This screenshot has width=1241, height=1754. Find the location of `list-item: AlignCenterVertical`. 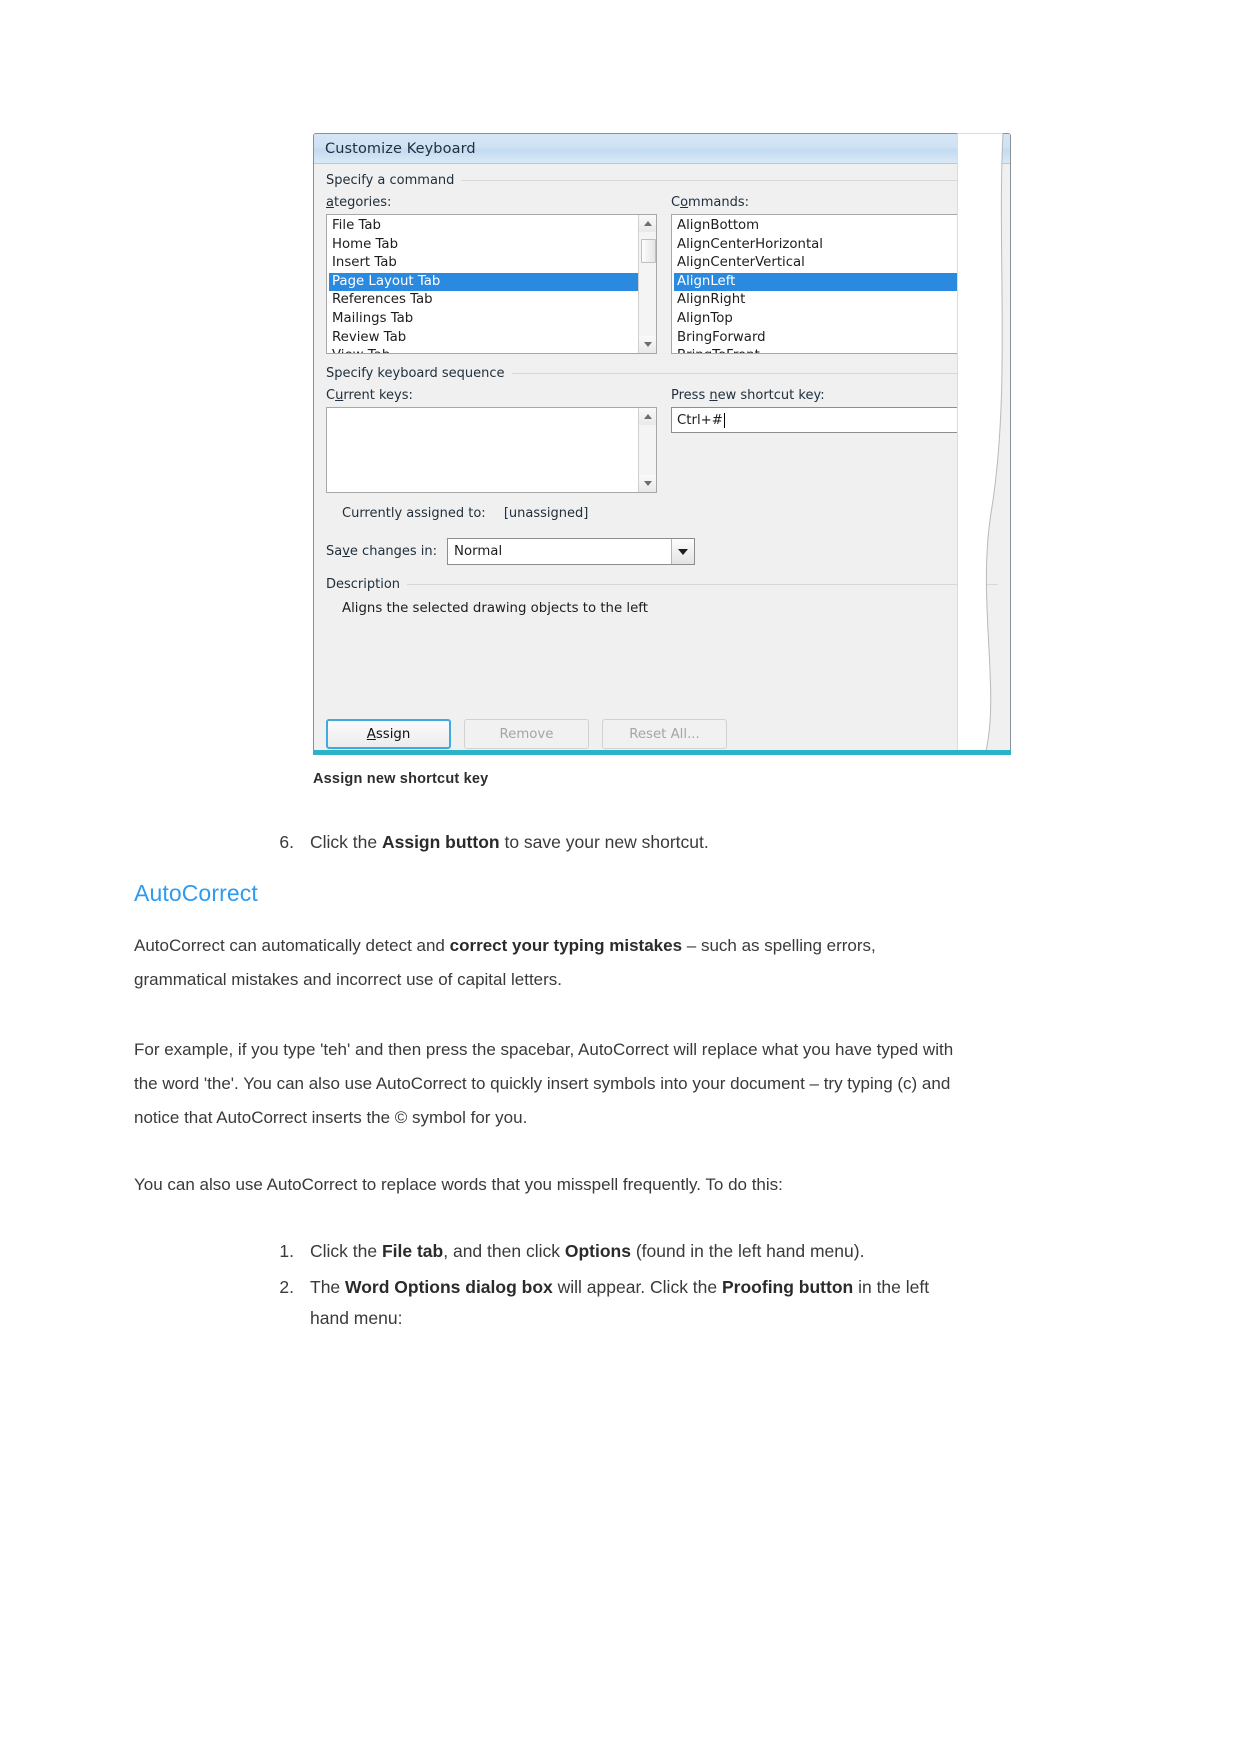

list-item: AlignCenterVertical is located at coordinates (835, 263).